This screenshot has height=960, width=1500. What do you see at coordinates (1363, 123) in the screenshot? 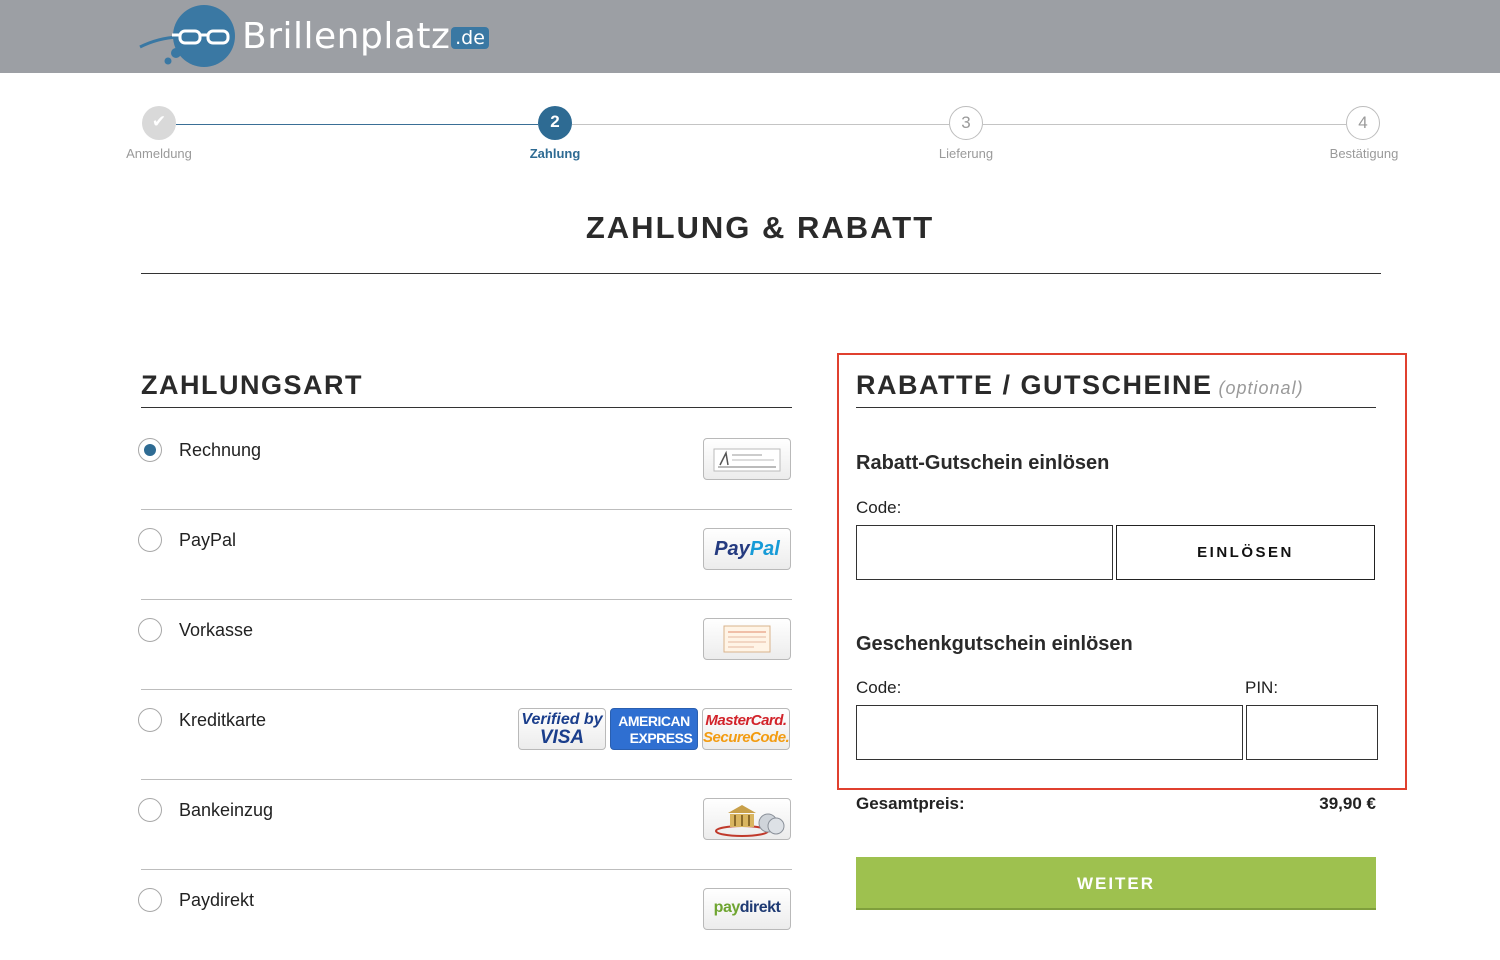
I see `step-bestaetigung-number: 4` at bounding box center [1363, 123].